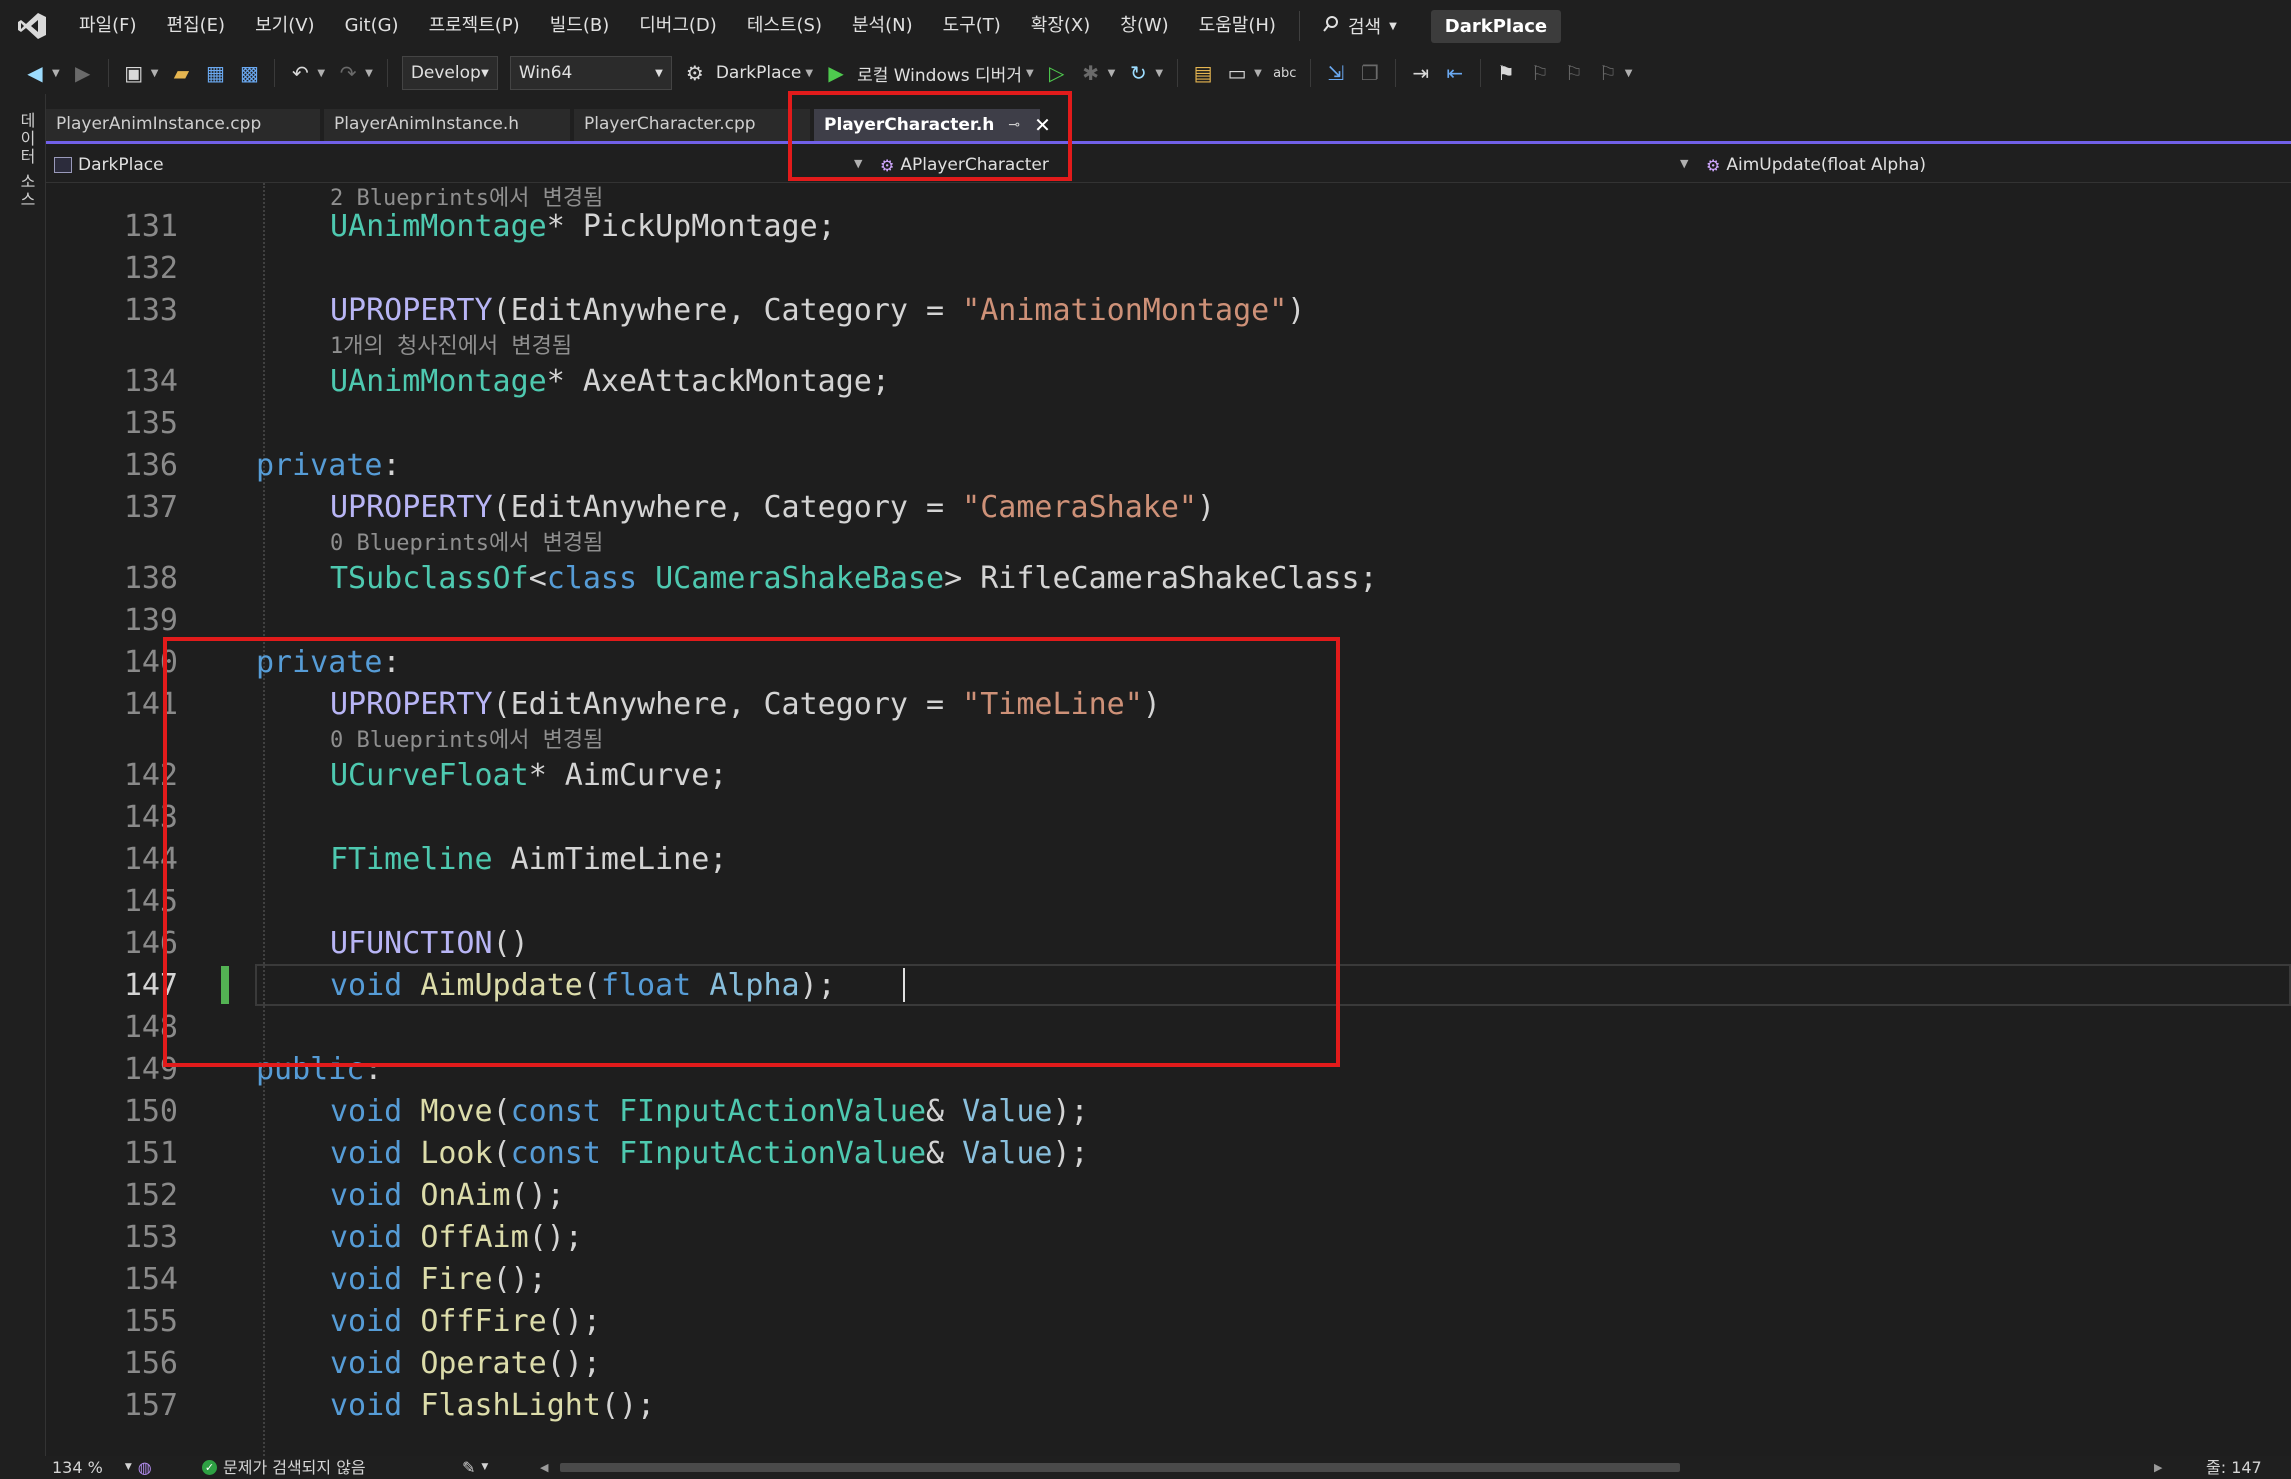  What do you see at coordinates (564, 1111) in the screenshot?
I see `code-token: const` at bounding box center [564, 1111].